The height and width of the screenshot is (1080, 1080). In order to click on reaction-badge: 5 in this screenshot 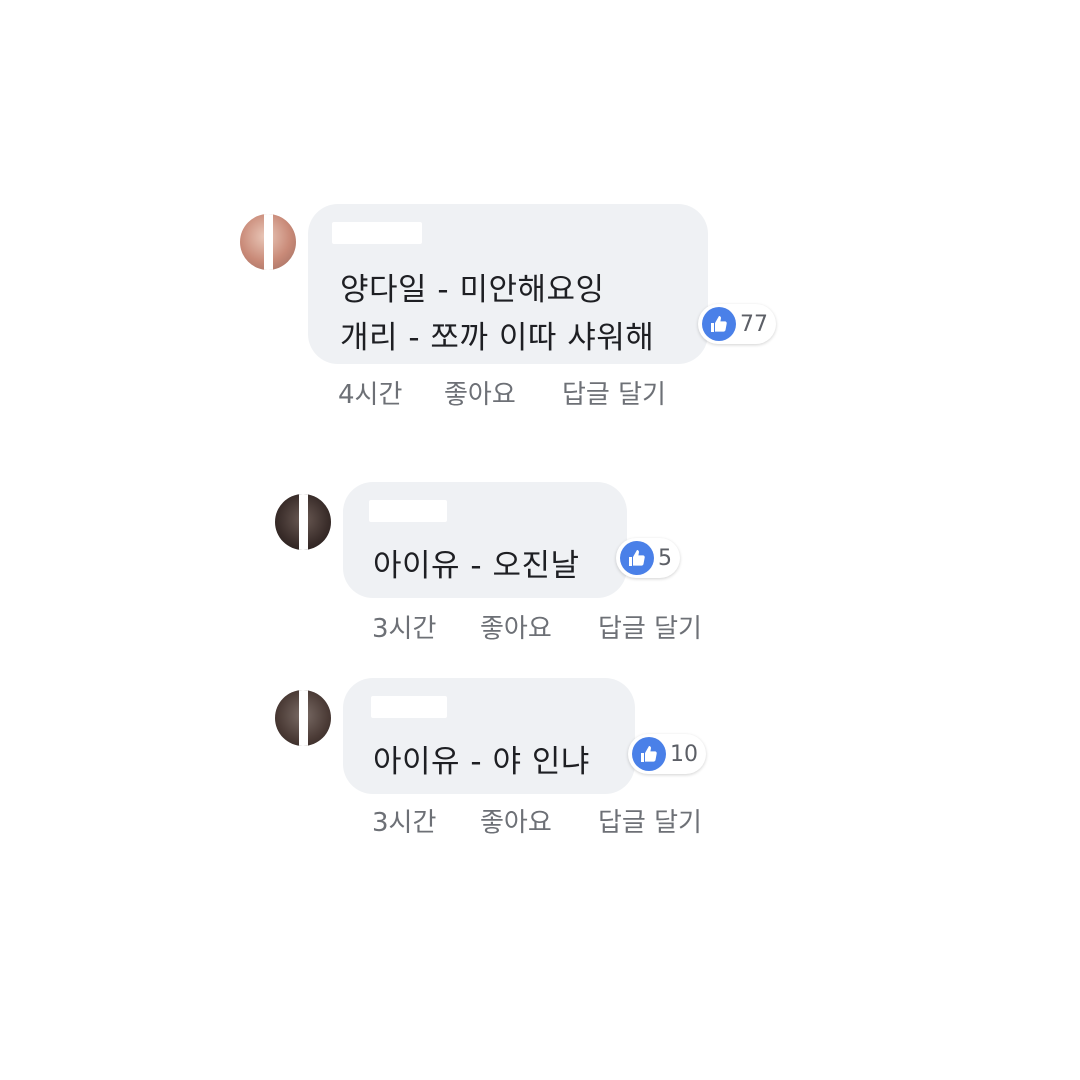, I will do `click(648, 558)`.